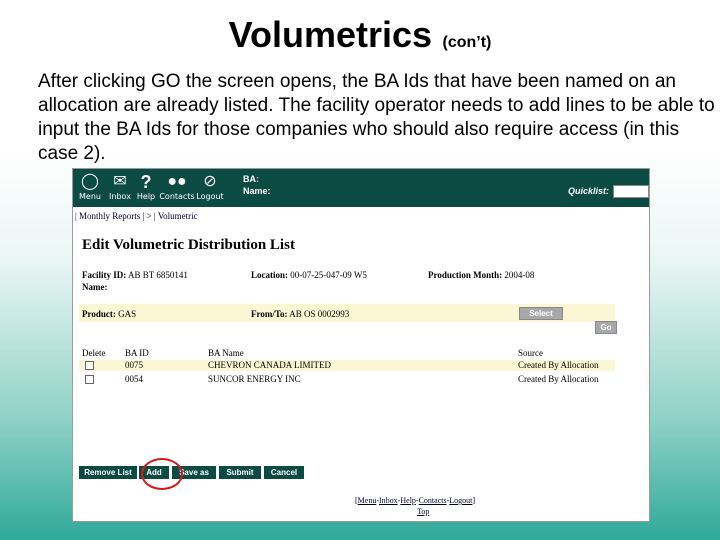 This screenshot has width=720, height=540. What do you see at coordinates (177, 196) in the screenshot?
I see `nav-contacts-label: Contacts` at bounding box center [177, 196].